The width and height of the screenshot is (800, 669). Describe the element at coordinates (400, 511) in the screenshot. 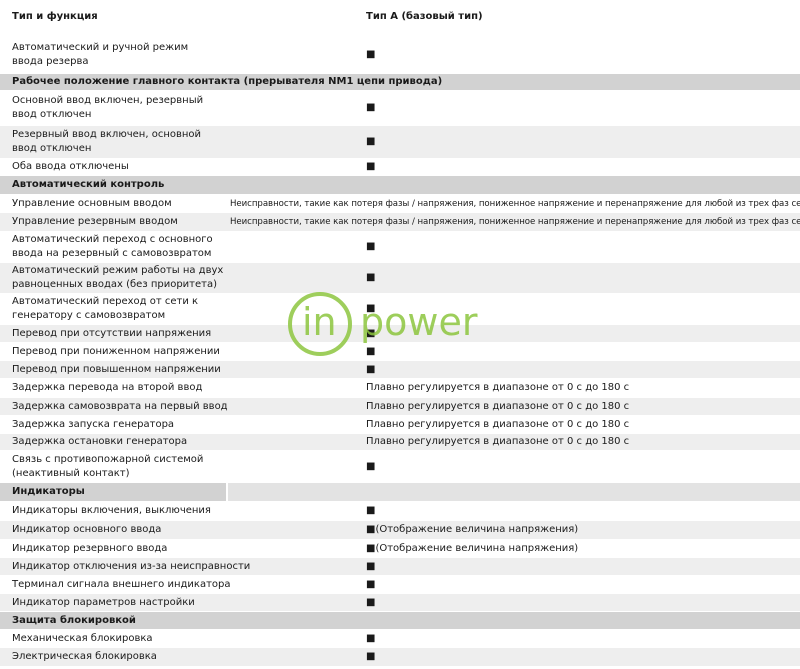

I see `table-row: Индикаторы включения, выключения ■` at that location.